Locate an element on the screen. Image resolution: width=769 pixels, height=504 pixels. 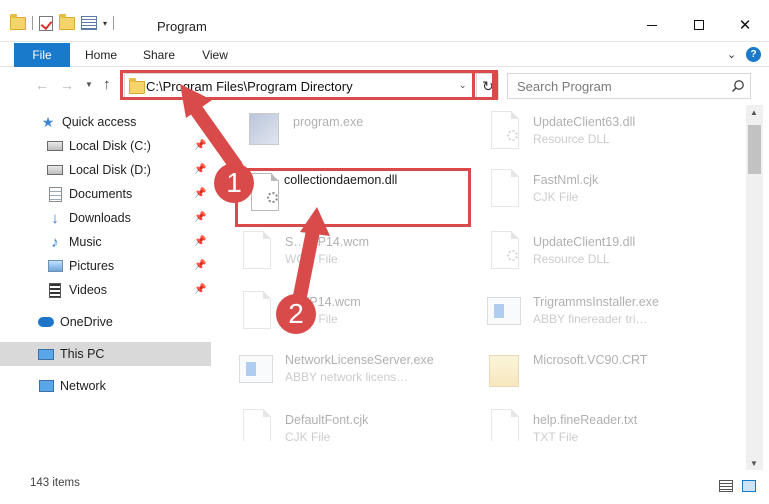
sidebar-item-videos: Videos 📌 is located at coordinates (105, 290).